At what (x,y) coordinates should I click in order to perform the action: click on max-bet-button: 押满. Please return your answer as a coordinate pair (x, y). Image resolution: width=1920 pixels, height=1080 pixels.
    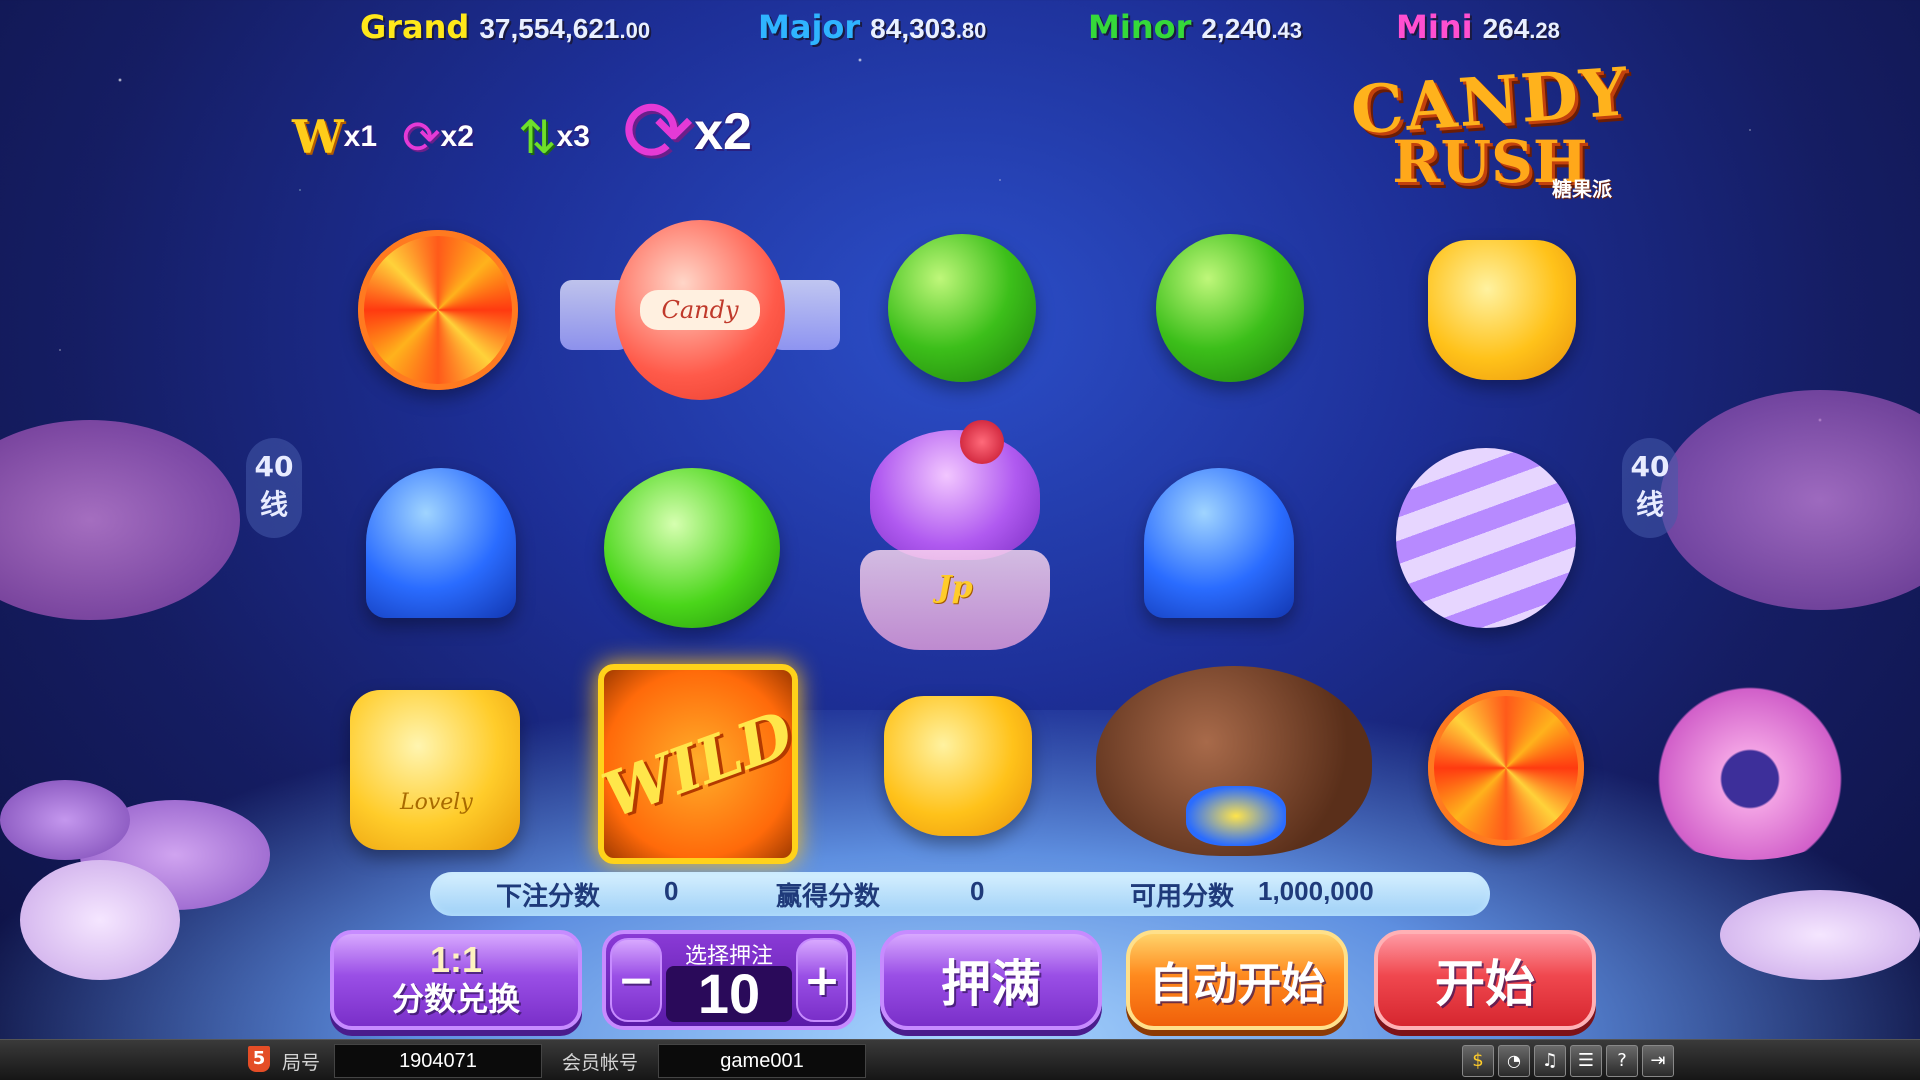
    Looking at the image, I should click on (991, 980).